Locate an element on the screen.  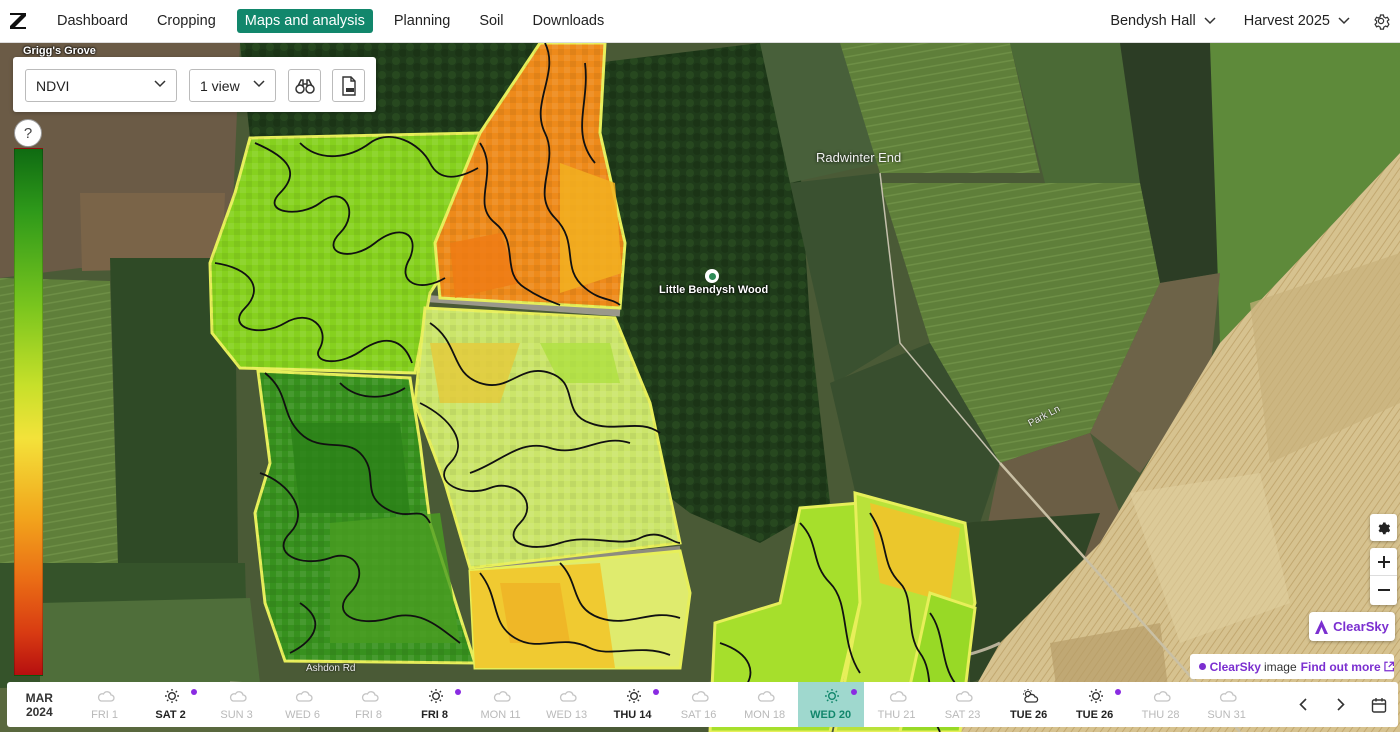
timeline-day: THU 21 is located at coordinates (897, 704).